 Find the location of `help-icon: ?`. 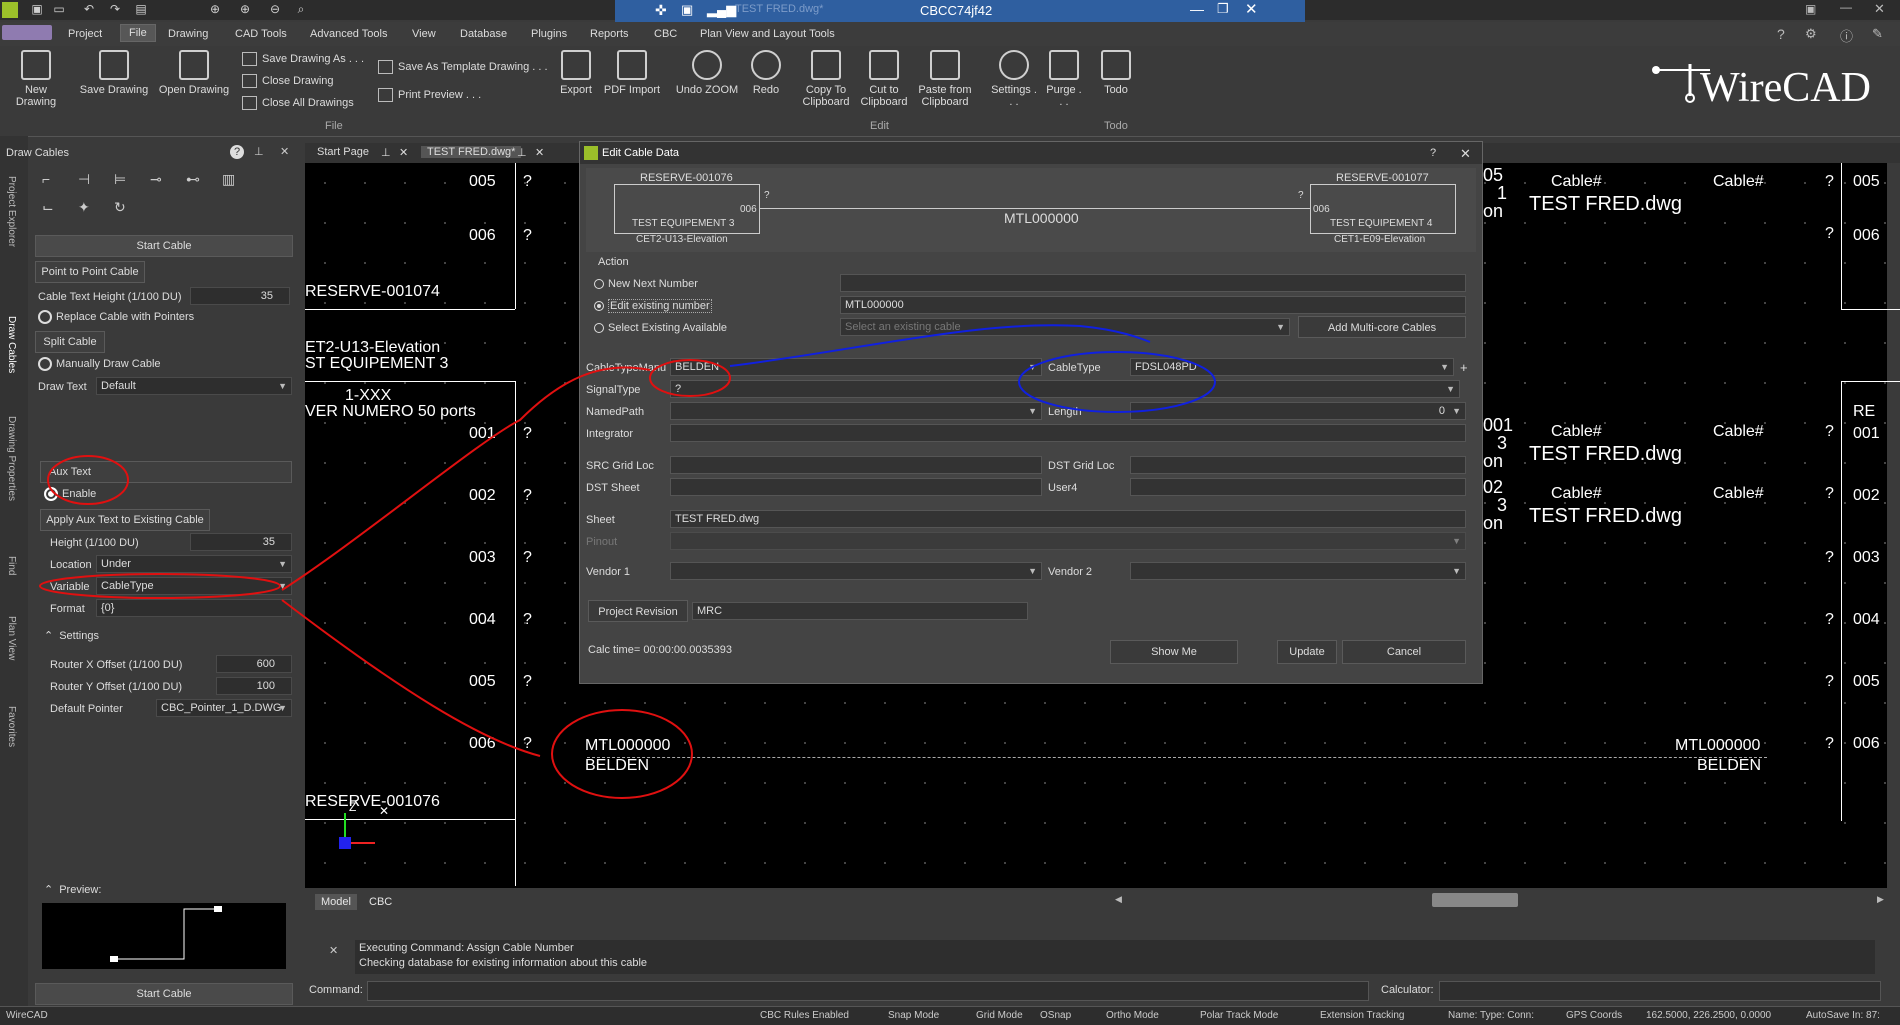

help-icon: ? is located at coordinates (1781, 34).